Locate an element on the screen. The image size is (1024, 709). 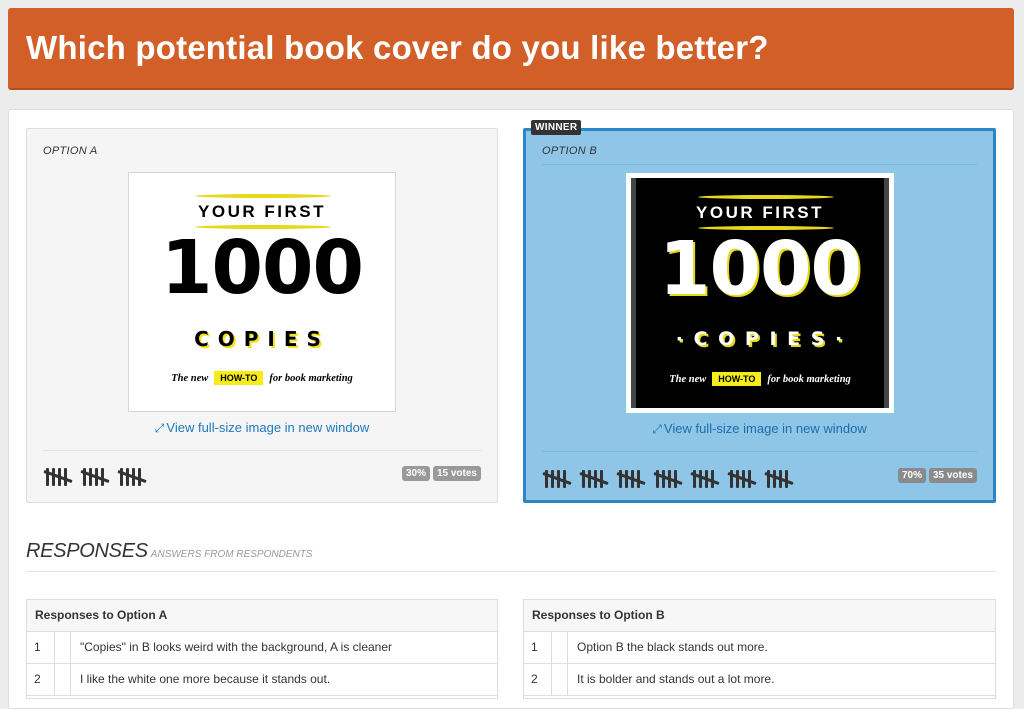
responses-subtitle: answers from respondents is located at coordinates (231, 554).